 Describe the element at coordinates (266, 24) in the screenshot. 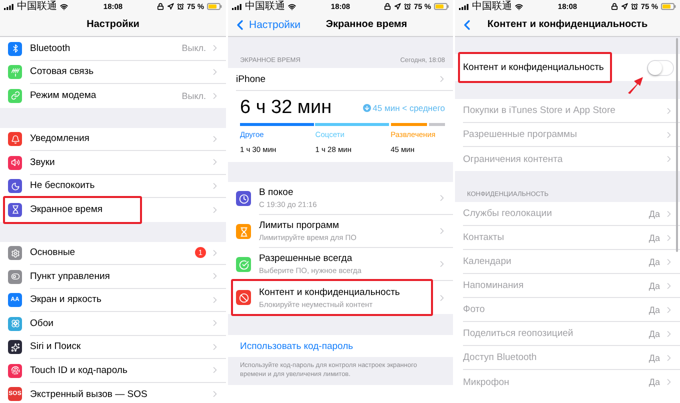

I see `back-button: Настройки` at that location.